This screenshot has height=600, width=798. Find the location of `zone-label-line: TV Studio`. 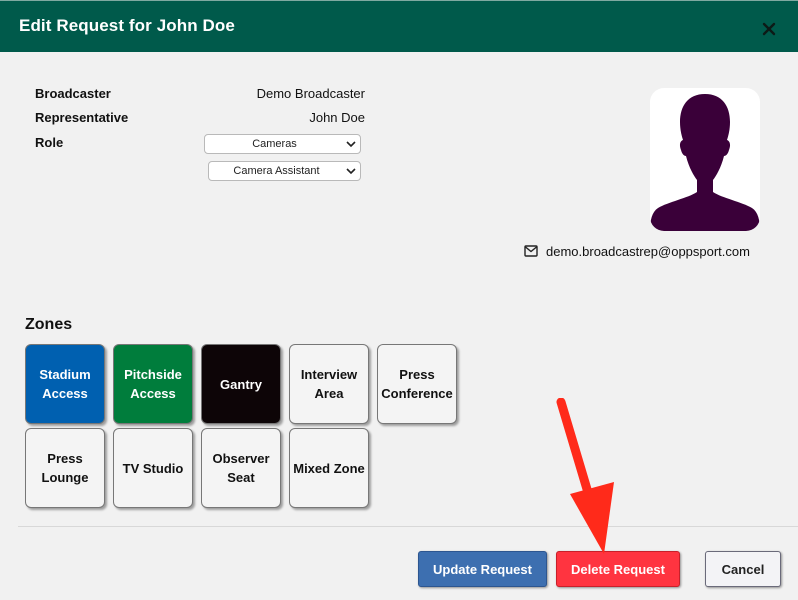

zone-label-line: TV Studio is located at coordinates (153, 468).